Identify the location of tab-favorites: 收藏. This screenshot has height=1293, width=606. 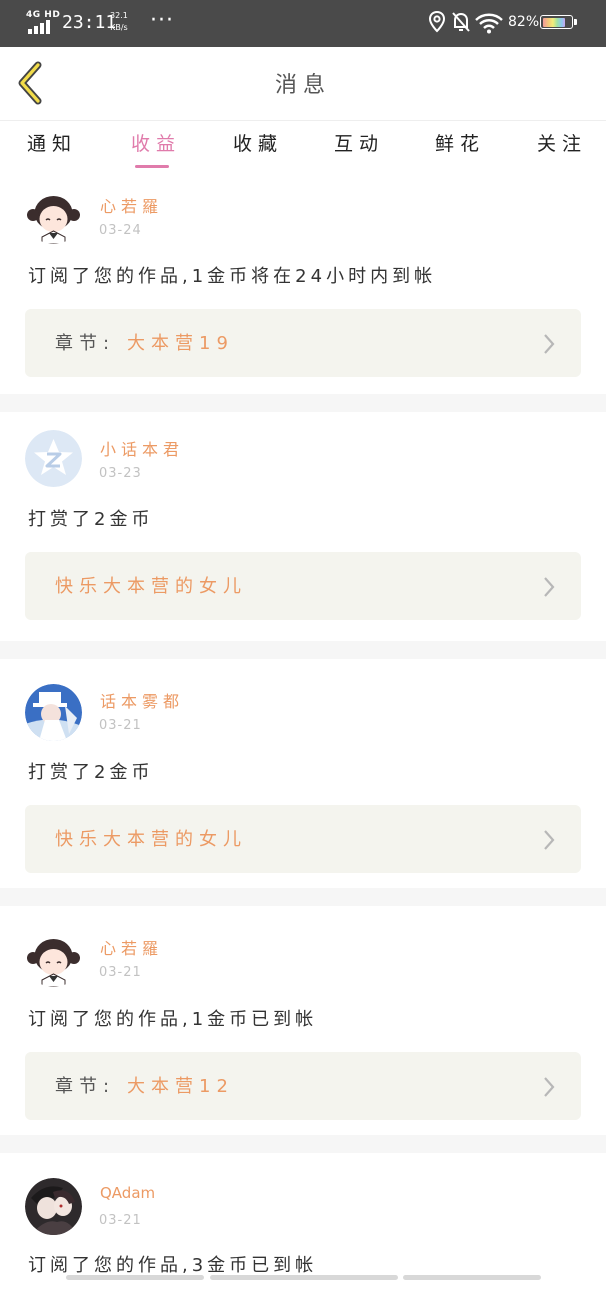
(258, 142).